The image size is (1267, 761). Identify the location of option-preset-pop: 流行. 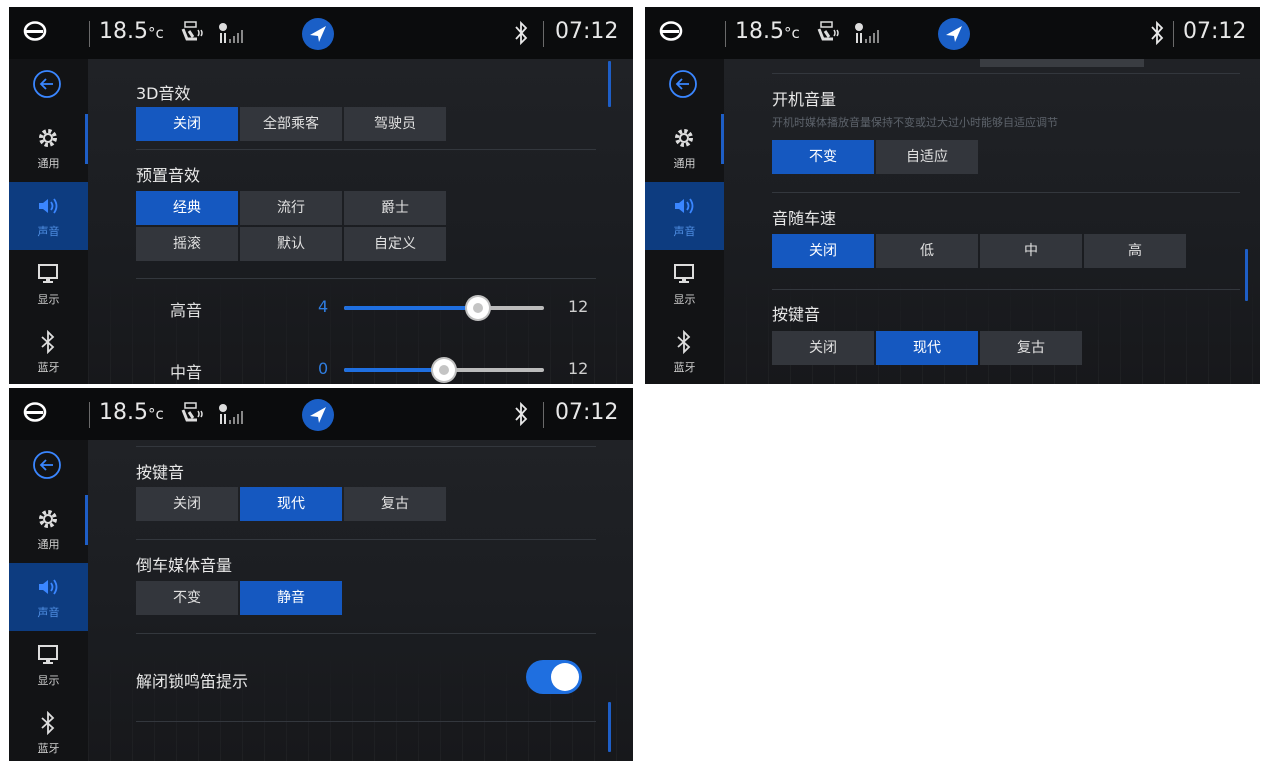
(291, 208).